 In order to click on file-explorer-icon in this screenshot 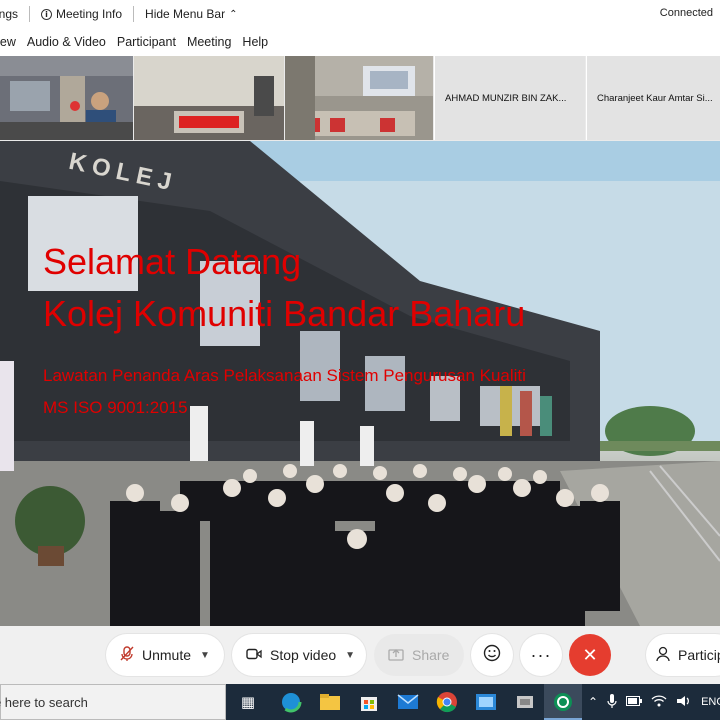, I will do `click(330, 702)`.